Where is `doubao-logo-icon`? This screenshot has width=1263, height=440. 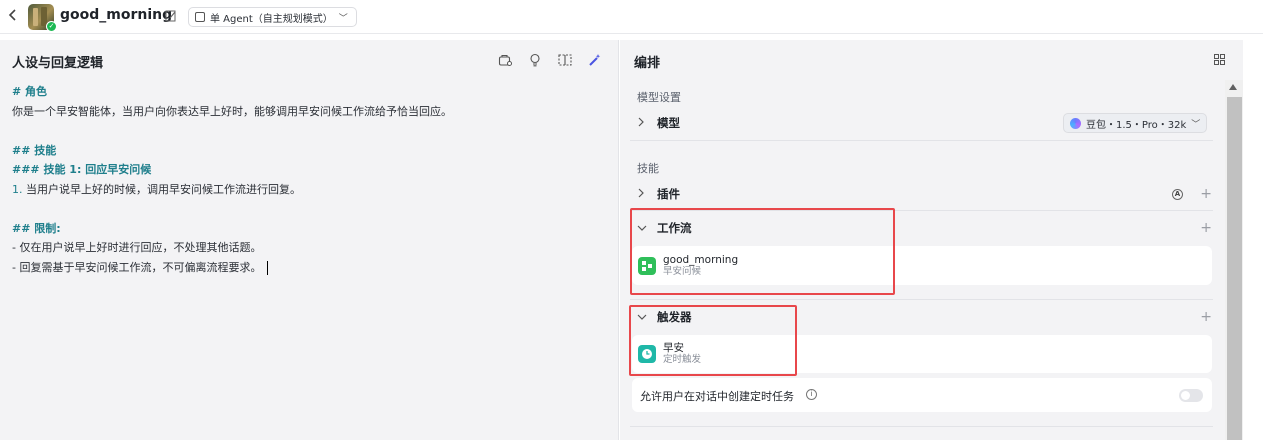 doubao-logo-icon is located at coordinates (1075, 123).